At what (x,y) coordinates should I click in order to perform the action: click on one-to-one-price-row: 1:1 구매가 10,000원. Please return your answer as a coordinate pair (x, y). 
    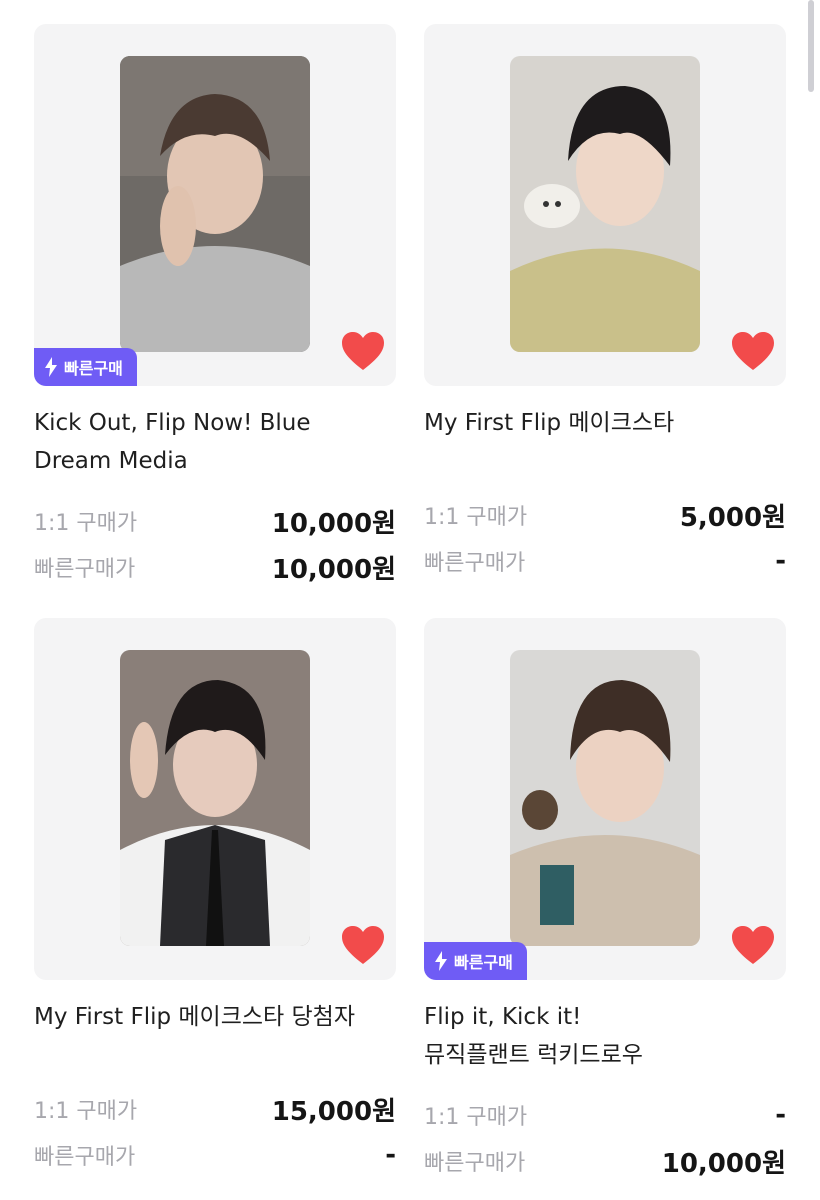
    Looking at the image, I should click on (215, 521).